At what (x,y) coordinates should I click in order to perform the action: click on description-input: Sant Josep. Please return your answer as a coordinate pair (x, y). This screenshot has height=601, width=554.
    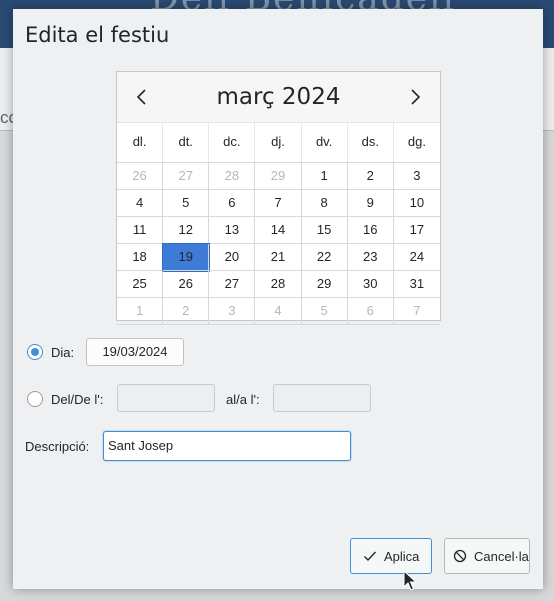
    Looking at the image, I should click on (227, 446).